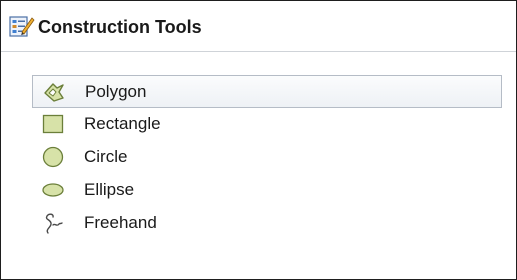  What do you see at coordinates (53, 157) in the screenshot?
I see `circle-icon` at bounding box center [53, 157].